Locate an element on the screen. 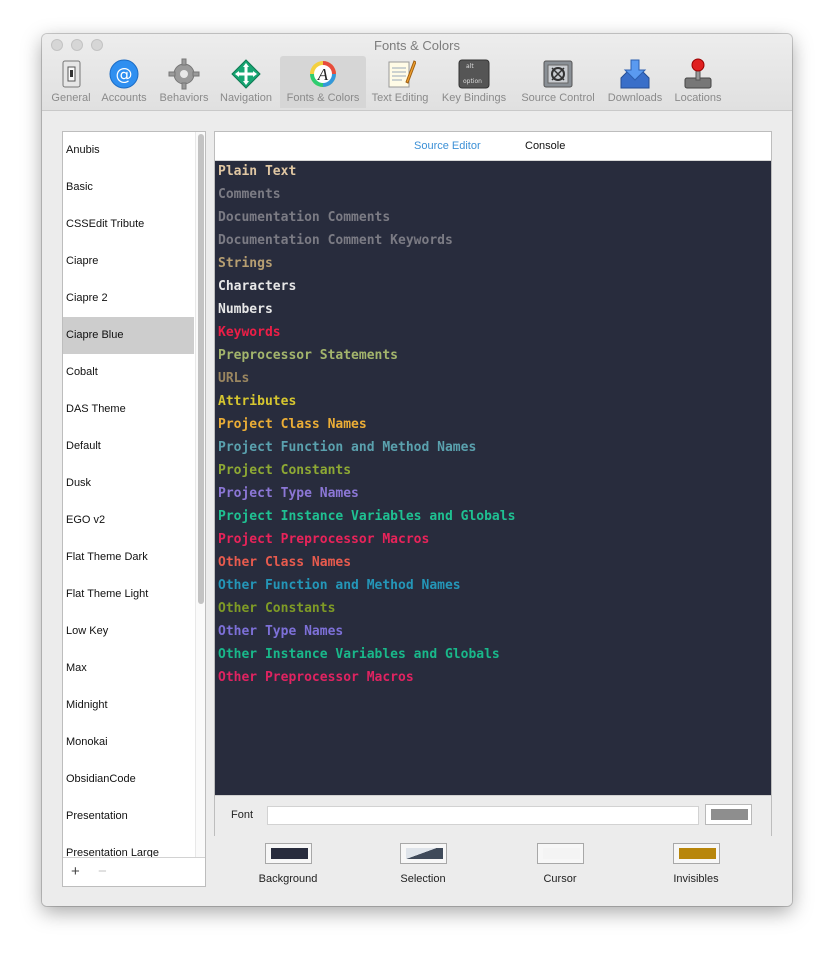 The image size is (834, 957). toolbar-item-downloads: Downloads is located at coordinates (635, 82).